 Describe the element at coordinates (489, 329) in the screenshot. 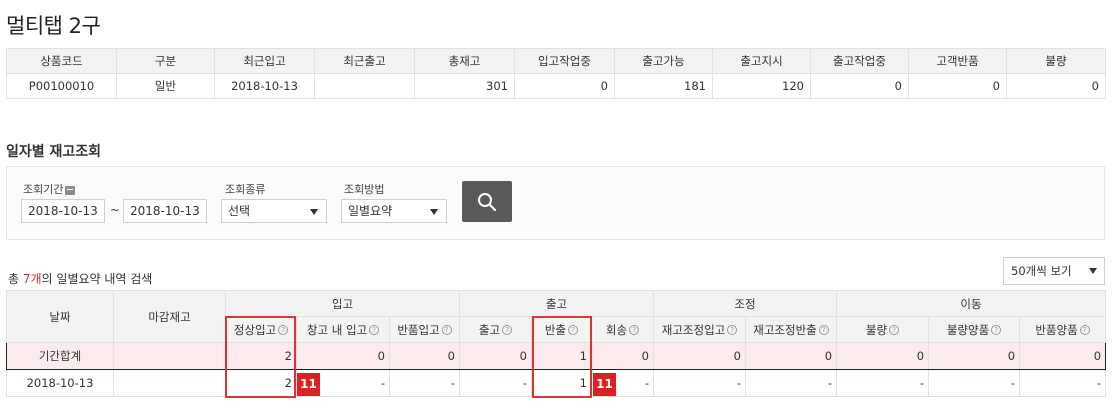

I see `sub-header-label: 출고` at that location.